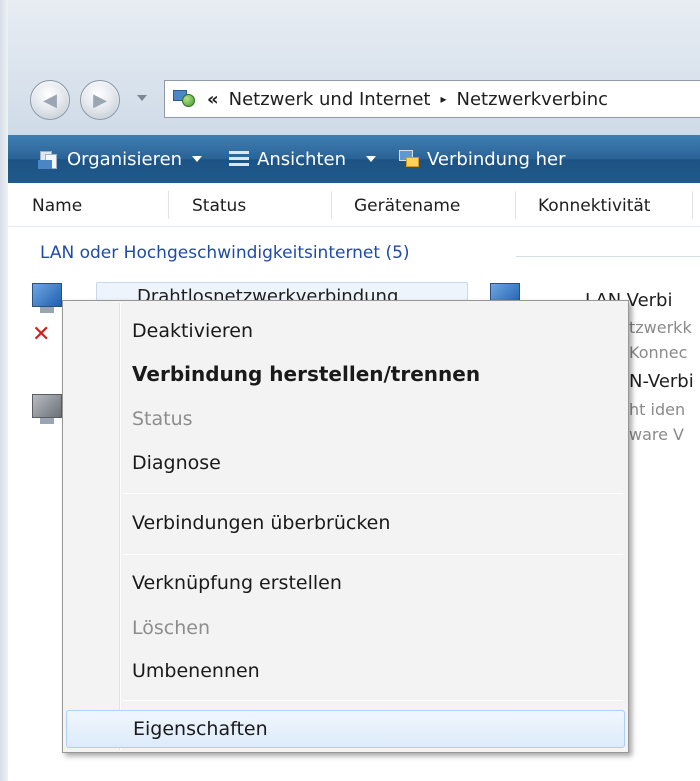 Image resolution: width=700 pixels, height=781 pixels. I want to click on forward-arrow-icon: ▶, so click(100, 100).